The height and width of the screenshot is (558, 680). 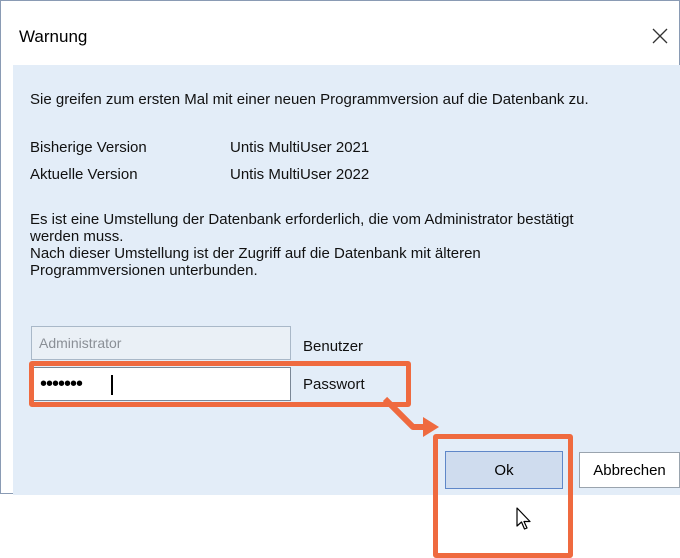 I want to click on mouse-pointer-icon, so click(x=523, y=518).